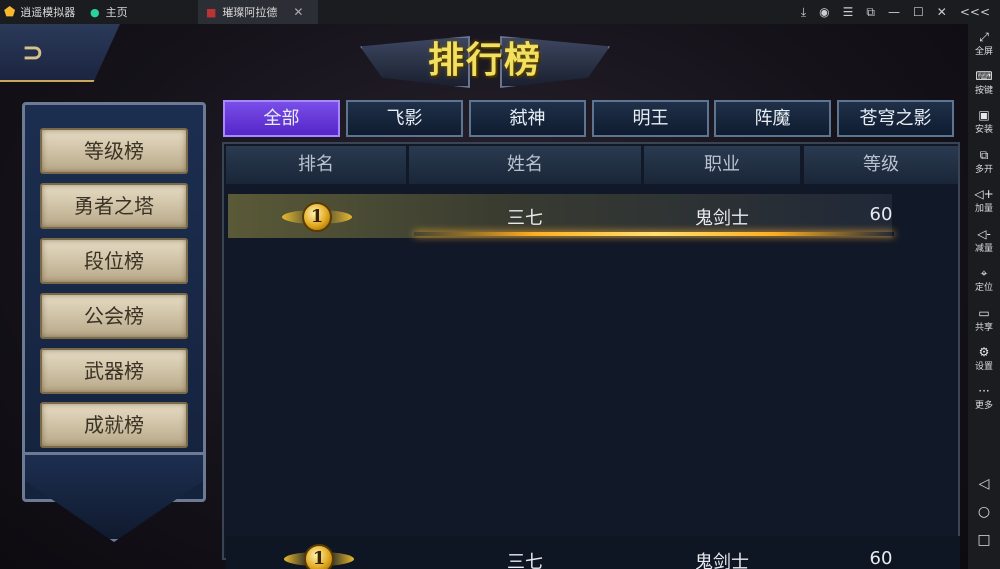 This screenshot has height=569, width=1000. What do you see at coordinates (984, 194) in the screenshot?
I see `volume-up-icon: ◁+` at bounding box center [984, 194].